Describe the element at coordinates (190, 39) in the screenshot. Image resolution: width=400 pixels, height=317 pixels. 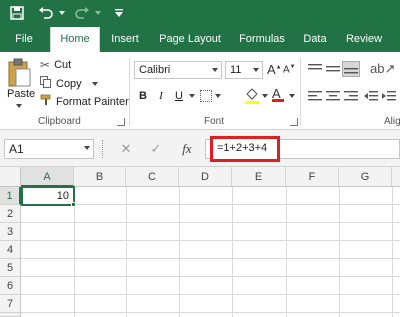
I see `tab-page-layout: Page Layout` at that location.